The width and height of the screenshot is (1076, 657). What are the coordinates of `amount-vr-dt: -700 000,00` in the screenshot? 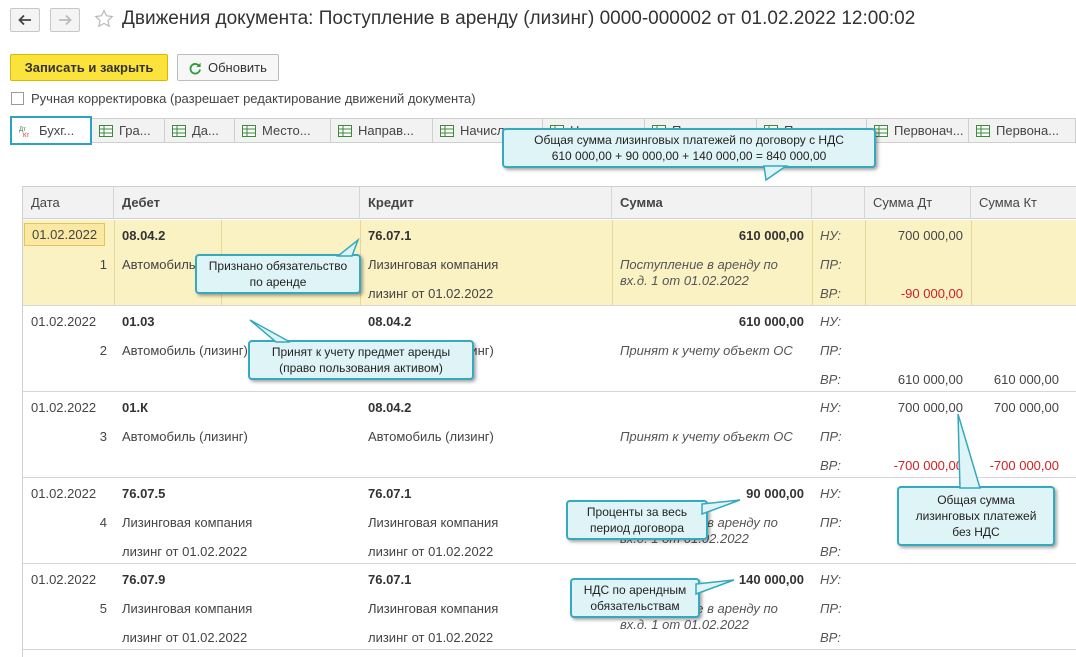 It's located at (928, 465).